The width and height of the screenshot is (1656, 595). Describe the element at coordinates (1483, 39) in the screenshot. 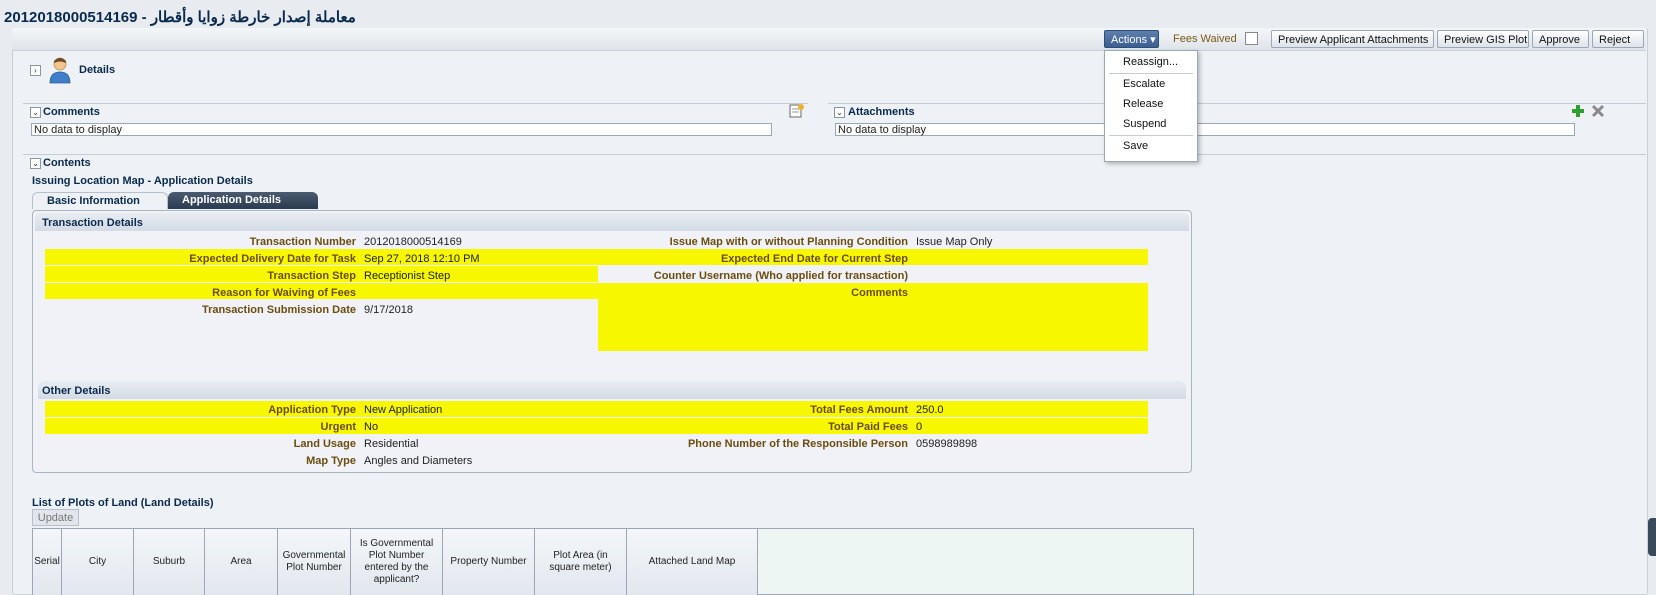

I see `preview-gis-button: Preview GIS Plot` at that location.